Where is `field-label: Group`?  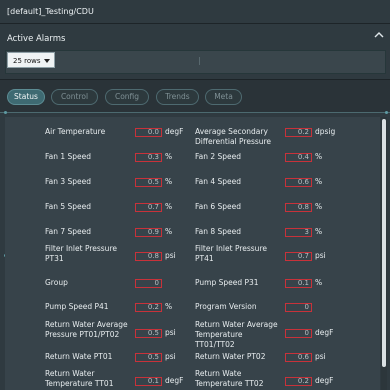
field-label: Group is located at coordinates (56, 282).